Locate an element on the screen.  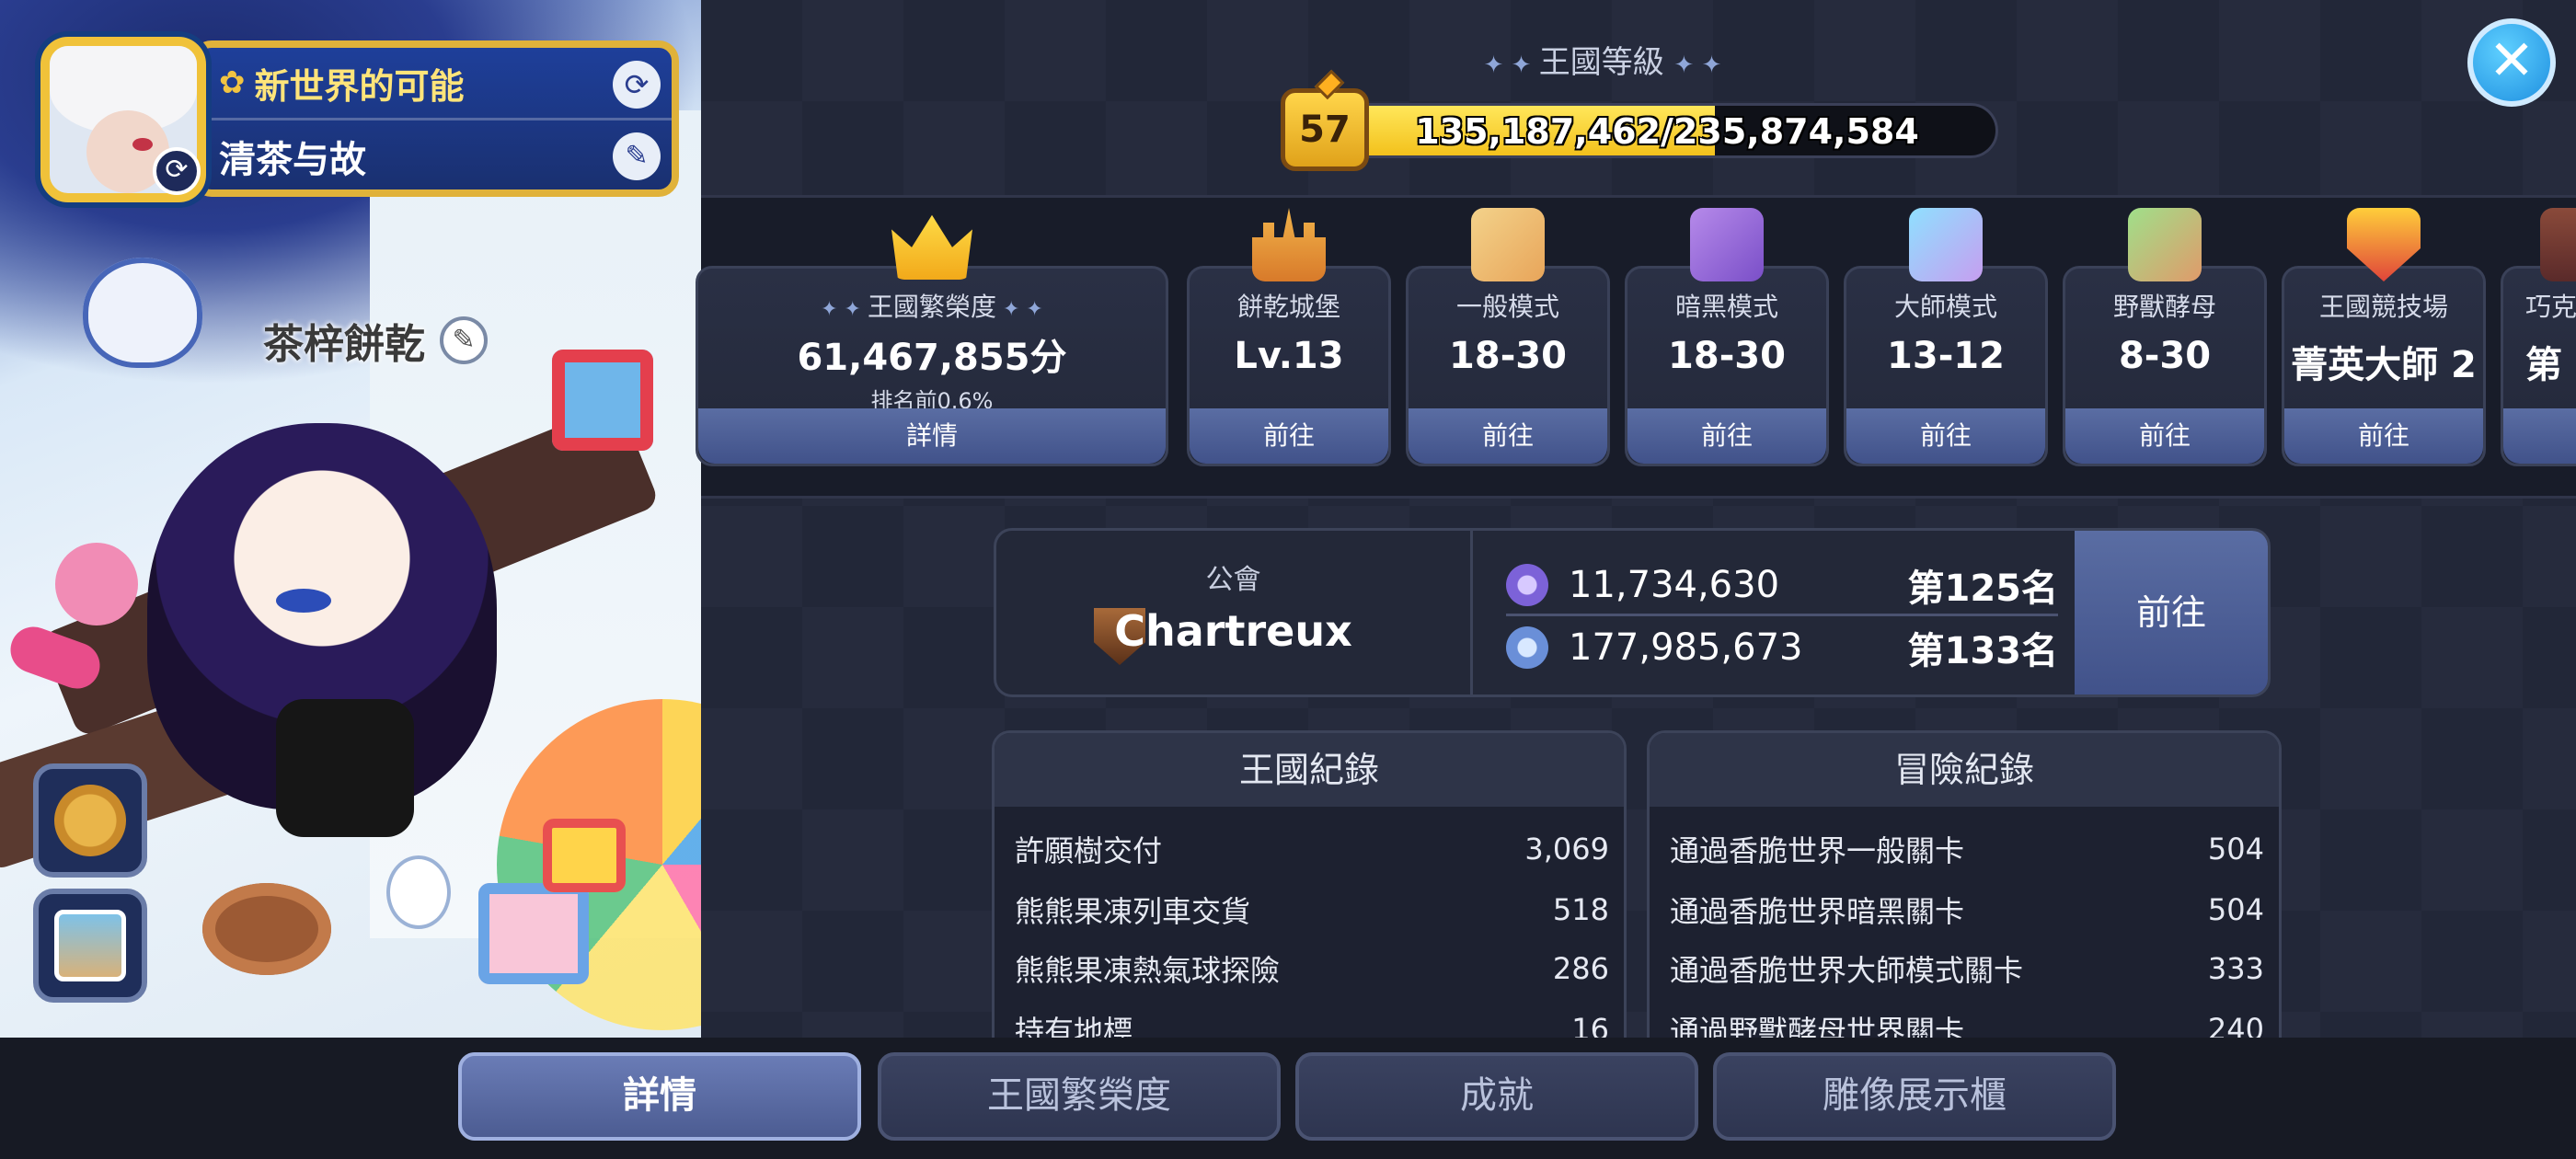
crown-icon is located at coordinates (931, 247).